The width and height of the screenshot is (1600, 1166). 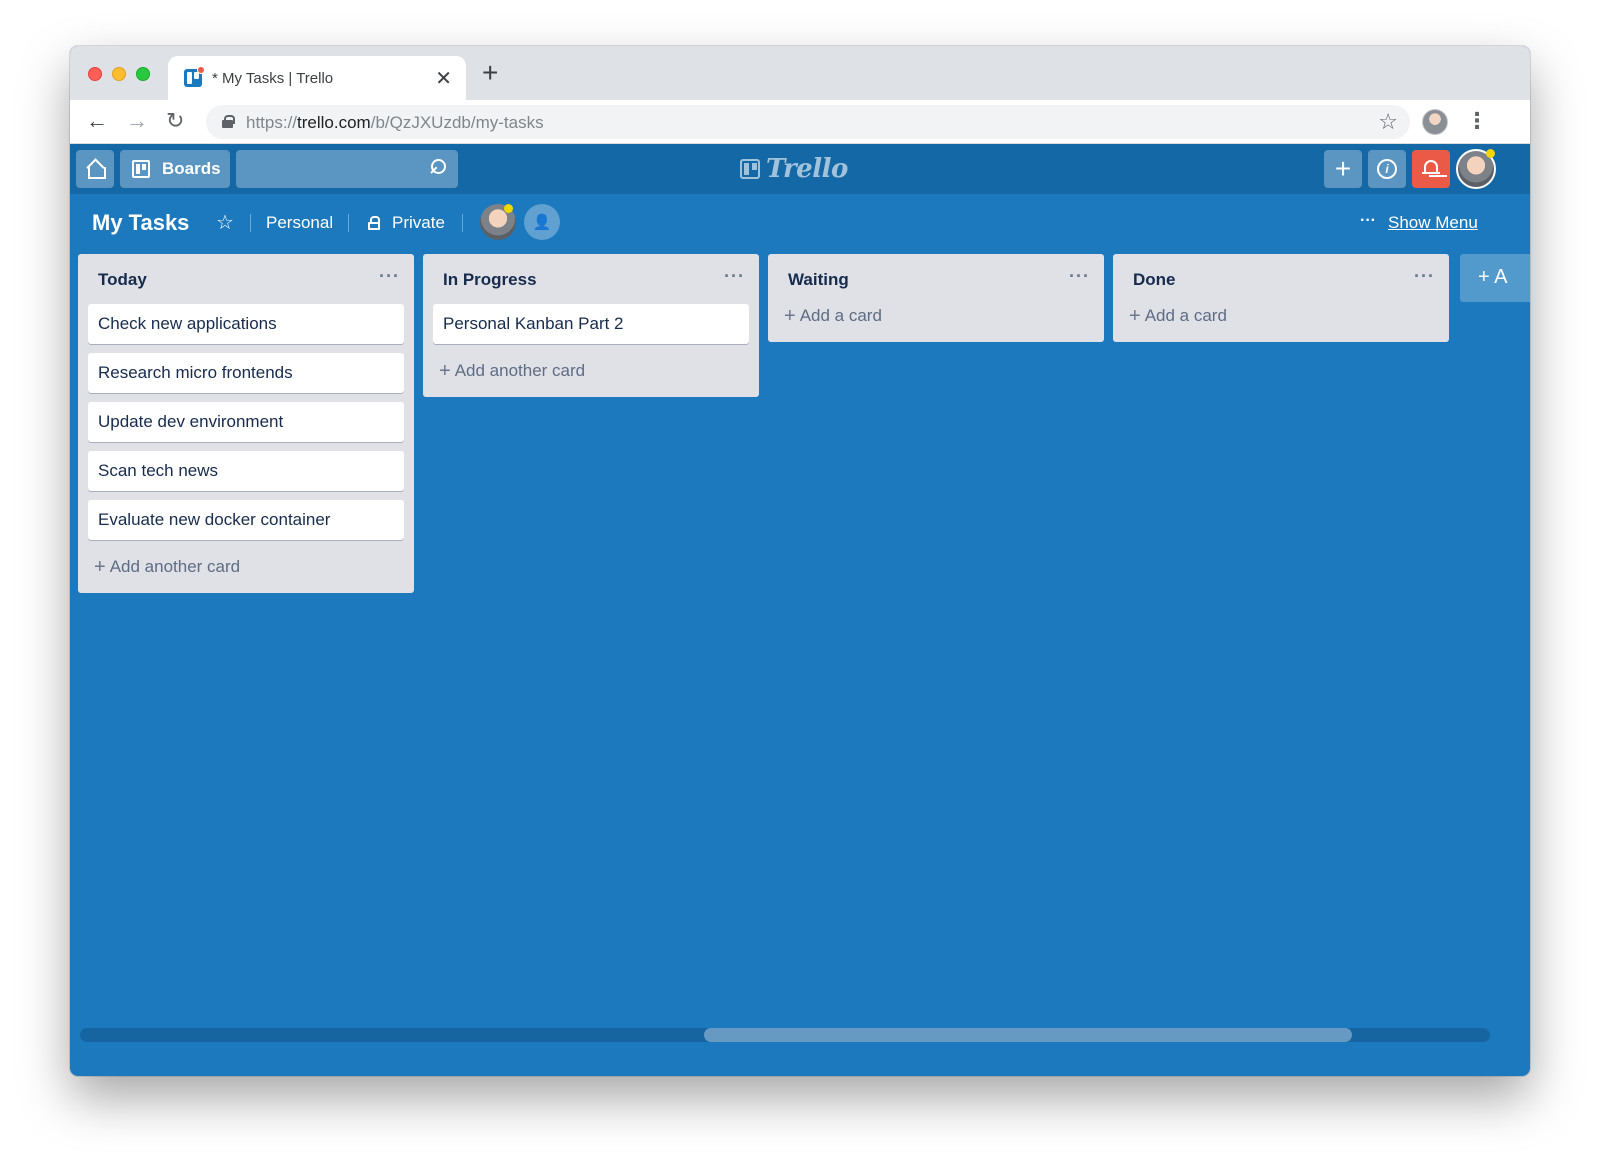 I want to click on scrollbar-thumb, so click(x=1028, y=1035).